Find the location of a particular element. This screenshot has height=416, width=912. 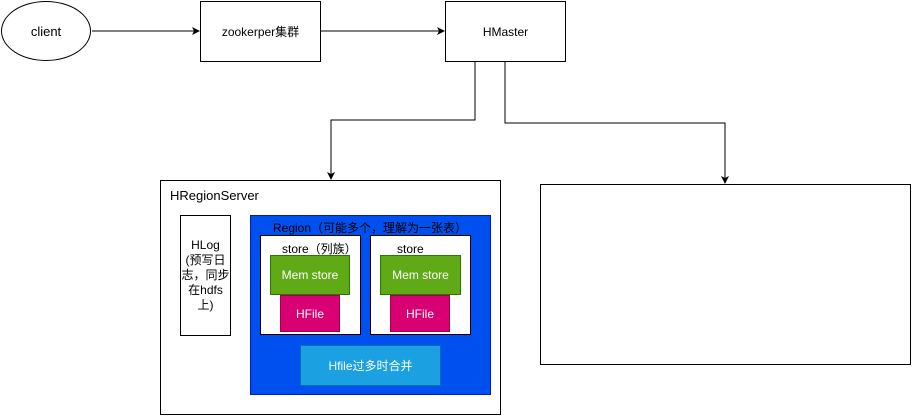

hfile-node-1: HFile is located at coordinates (310, 313).